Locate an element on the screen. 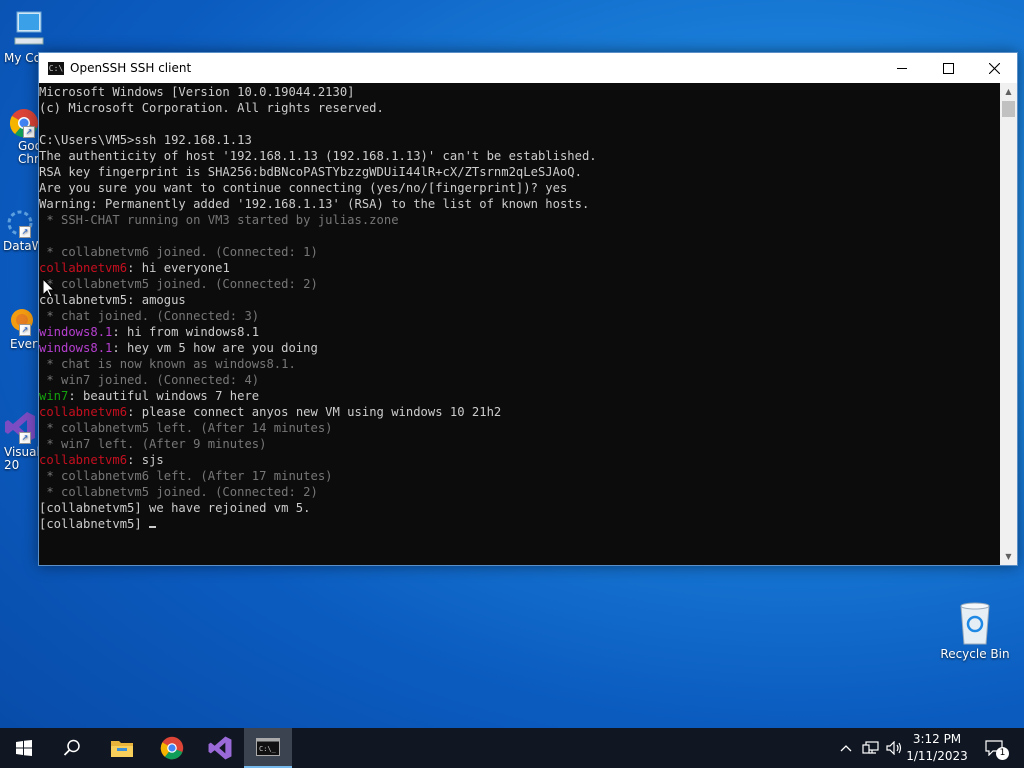  console-text: : amogus is located at coordinates (156, 300).